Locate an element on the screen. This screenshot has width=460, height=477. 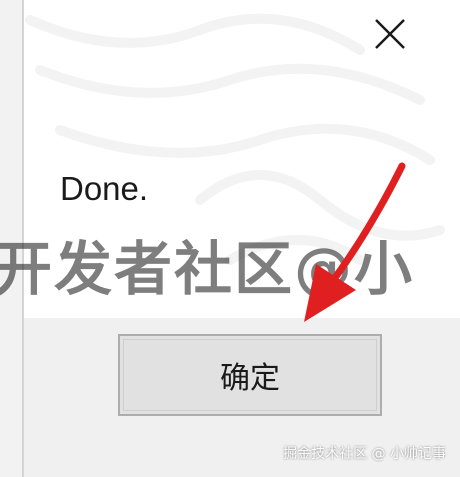
corner-watermark: 掘金技术社区 @ 小帅记事 is located at coordinates (364, 454).